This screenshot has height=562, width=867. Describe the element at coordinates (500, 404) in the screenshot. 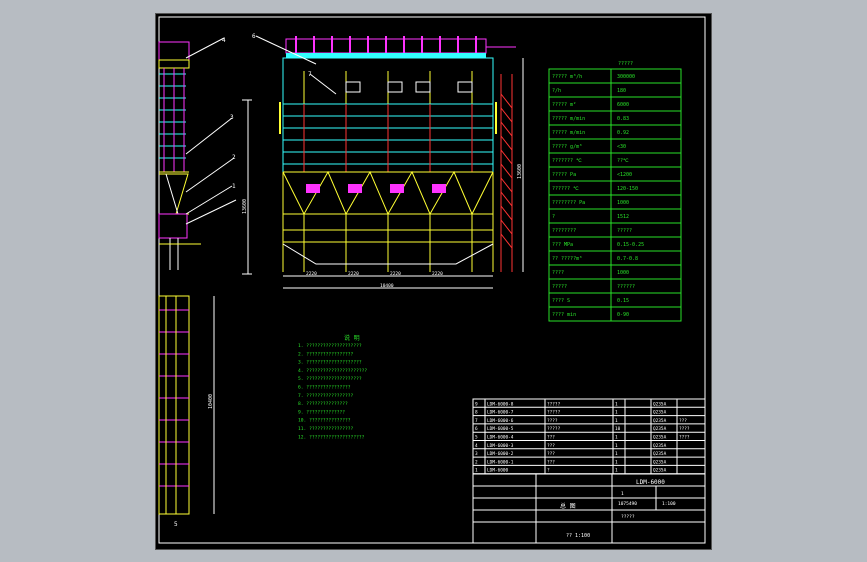

I see `bom-cell: LDM-6000-8` at that location.